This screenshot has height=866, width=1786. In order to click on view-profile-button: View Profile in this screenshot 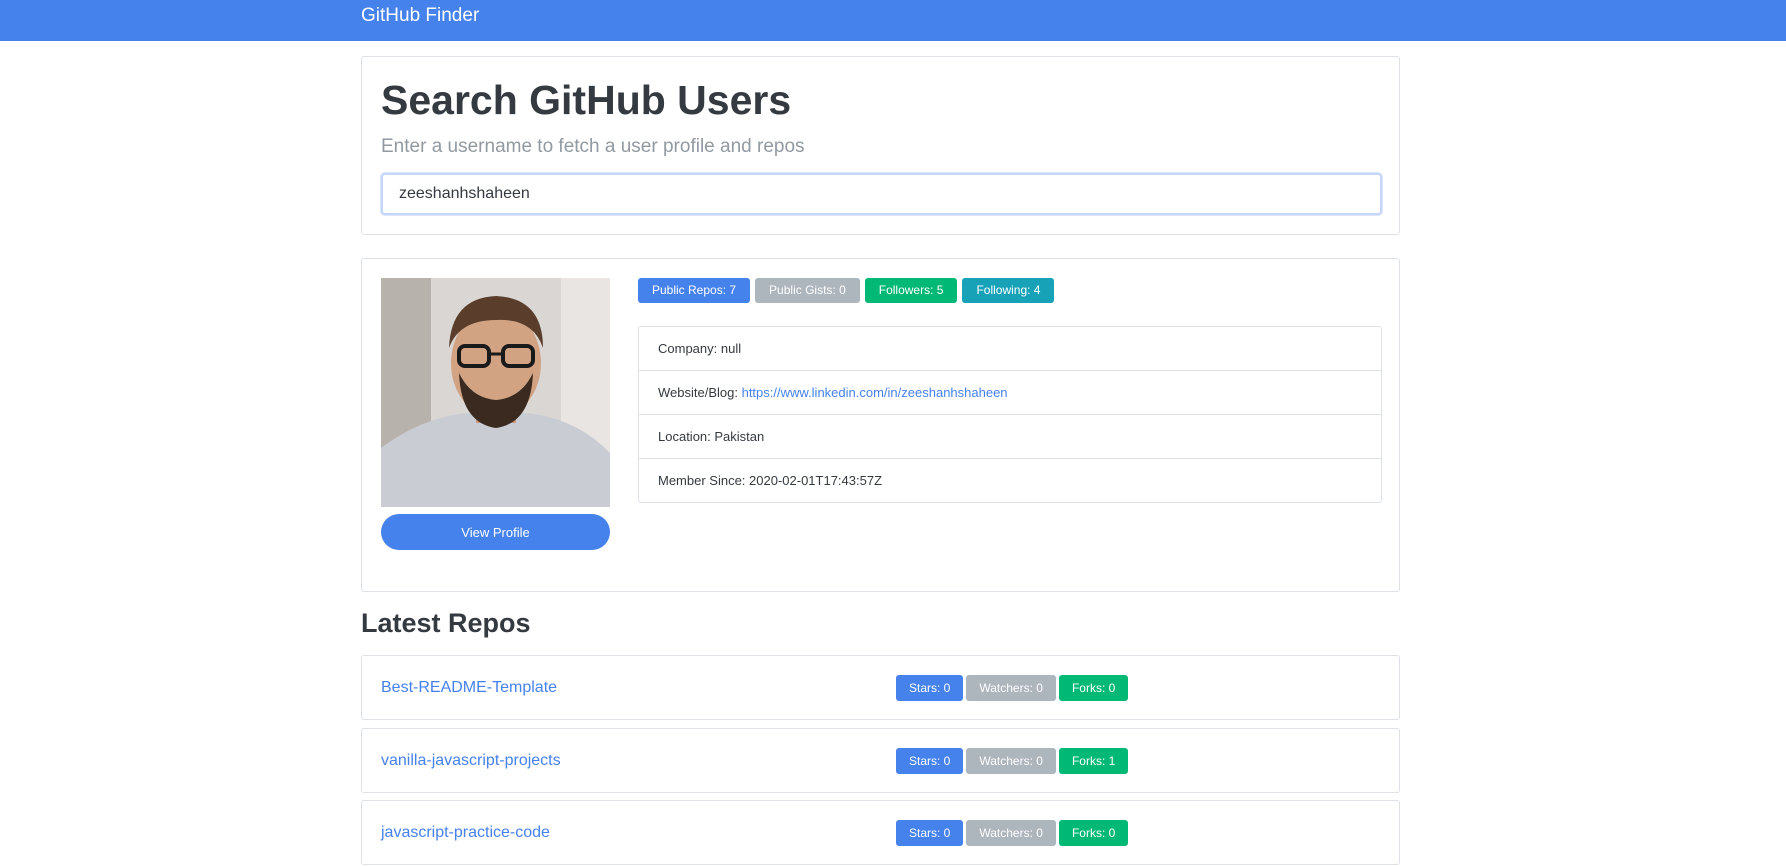, I will do `click(495, 532)`.